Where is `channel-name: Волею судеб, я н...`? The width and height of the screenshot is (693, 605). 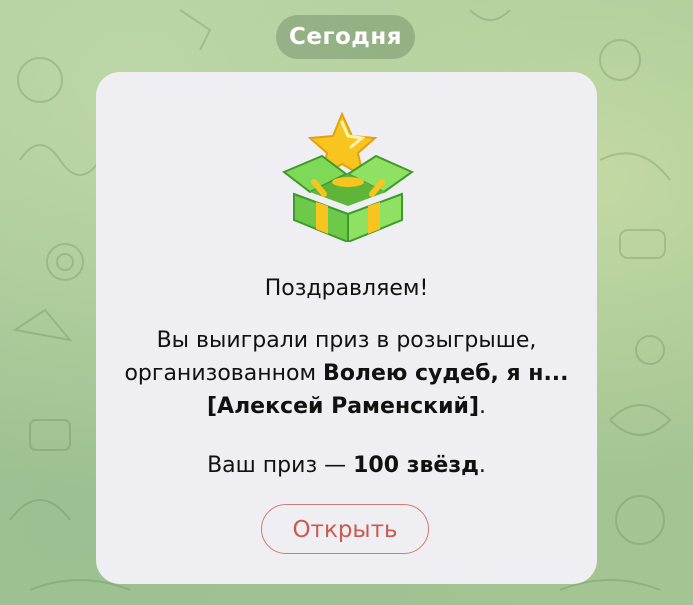 channel-name: Волею судеб, я н... is located at coordinates (446, 373).